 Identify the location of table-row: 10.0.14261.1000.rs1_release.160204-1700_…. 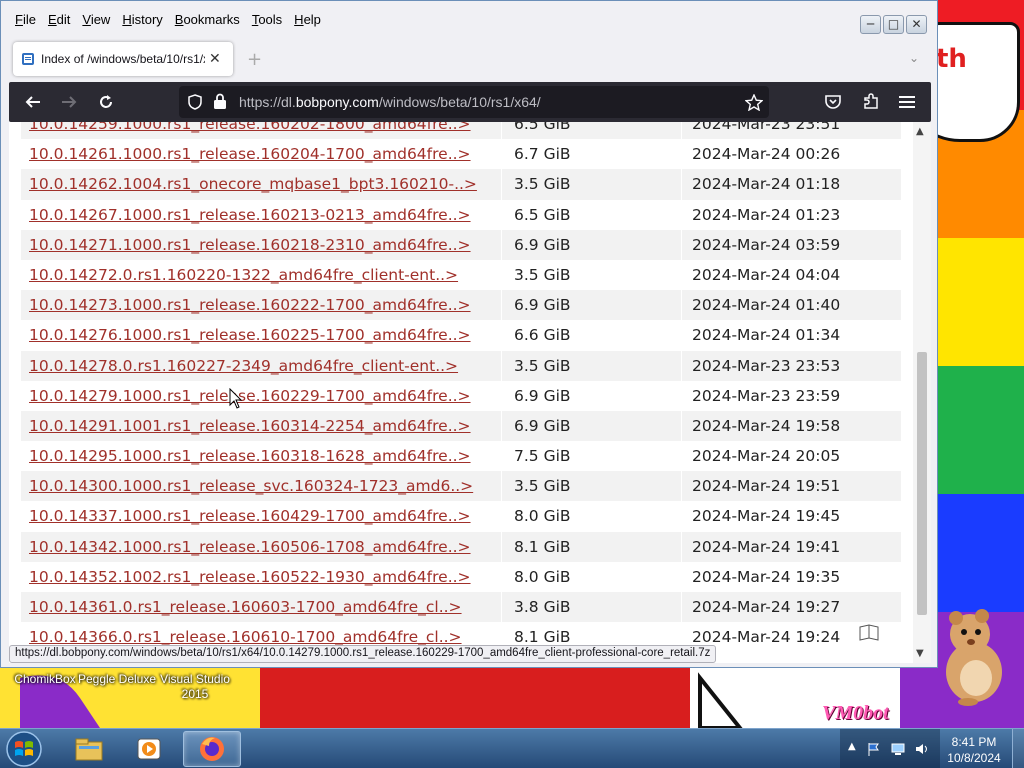
(461, 154).